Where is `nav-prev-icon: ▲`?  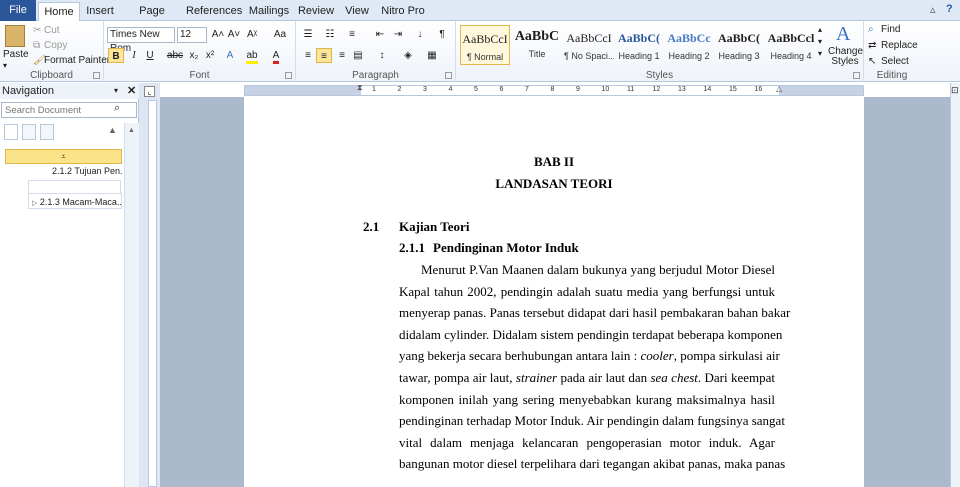 nav-prev-icon: ▲ is located at coordinates (112, 130).